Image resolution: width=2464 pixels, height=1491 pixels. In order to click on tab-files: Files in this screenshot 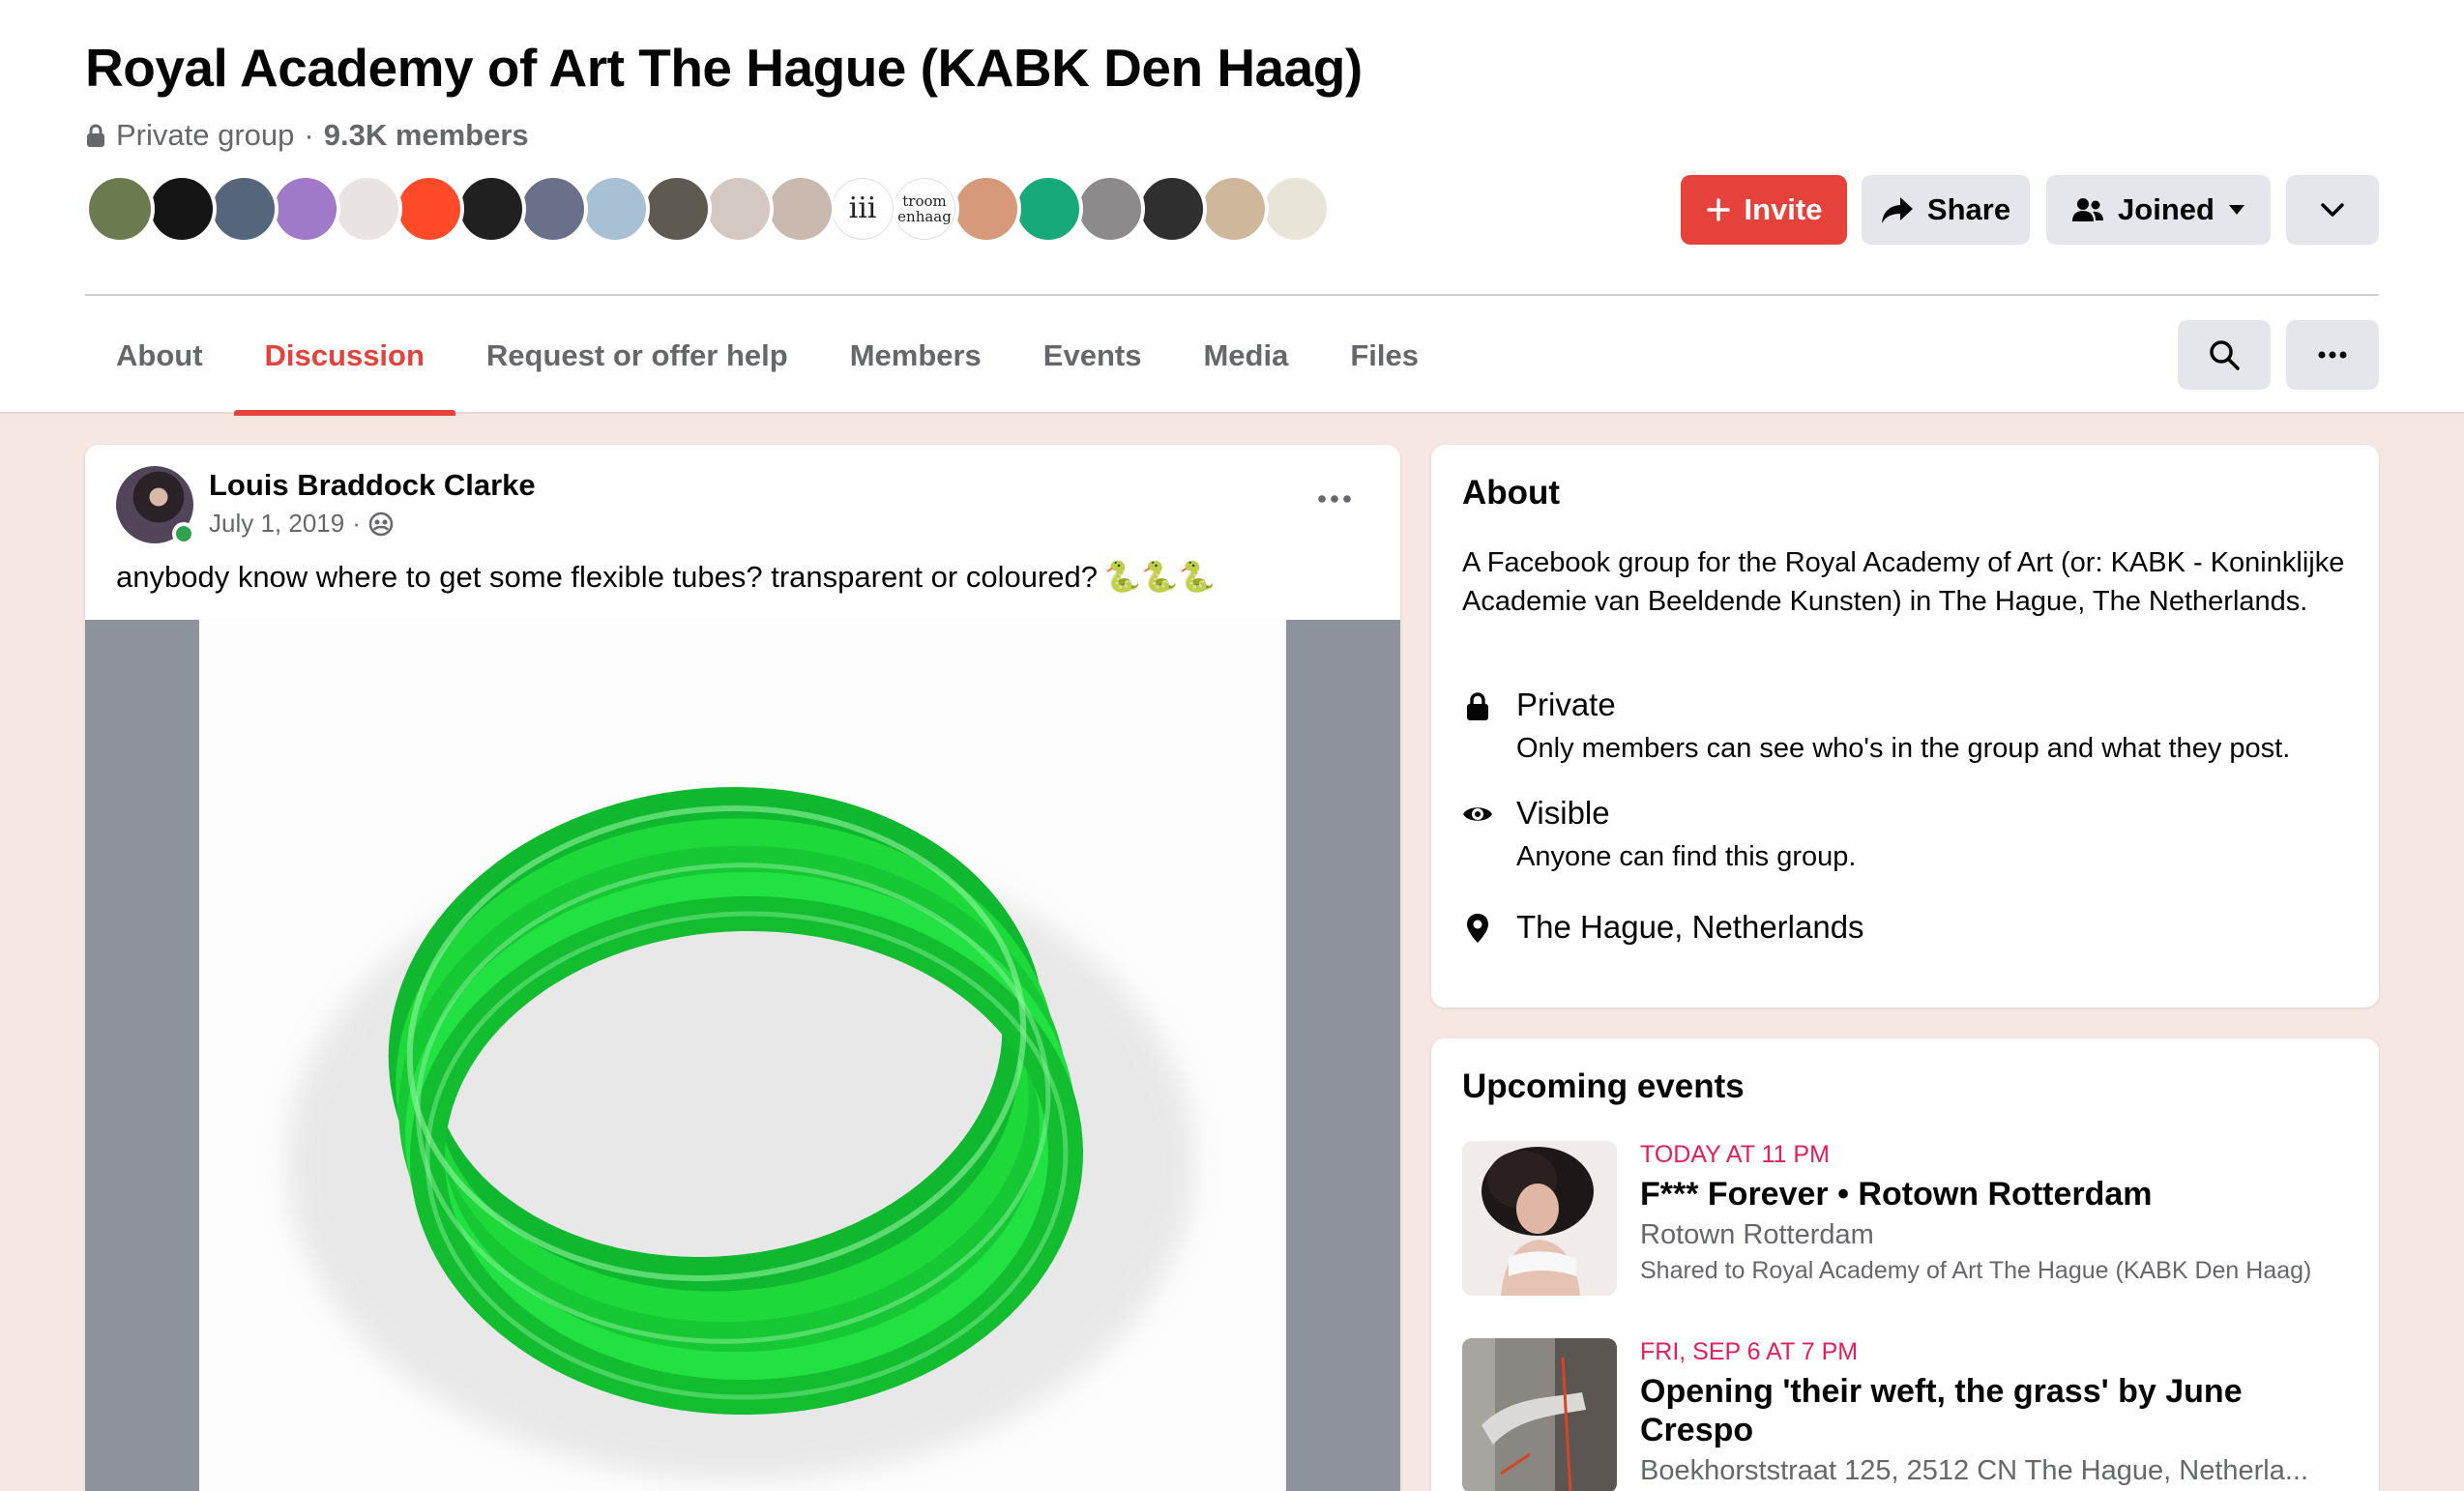, I will do `click(1384, 366)`.